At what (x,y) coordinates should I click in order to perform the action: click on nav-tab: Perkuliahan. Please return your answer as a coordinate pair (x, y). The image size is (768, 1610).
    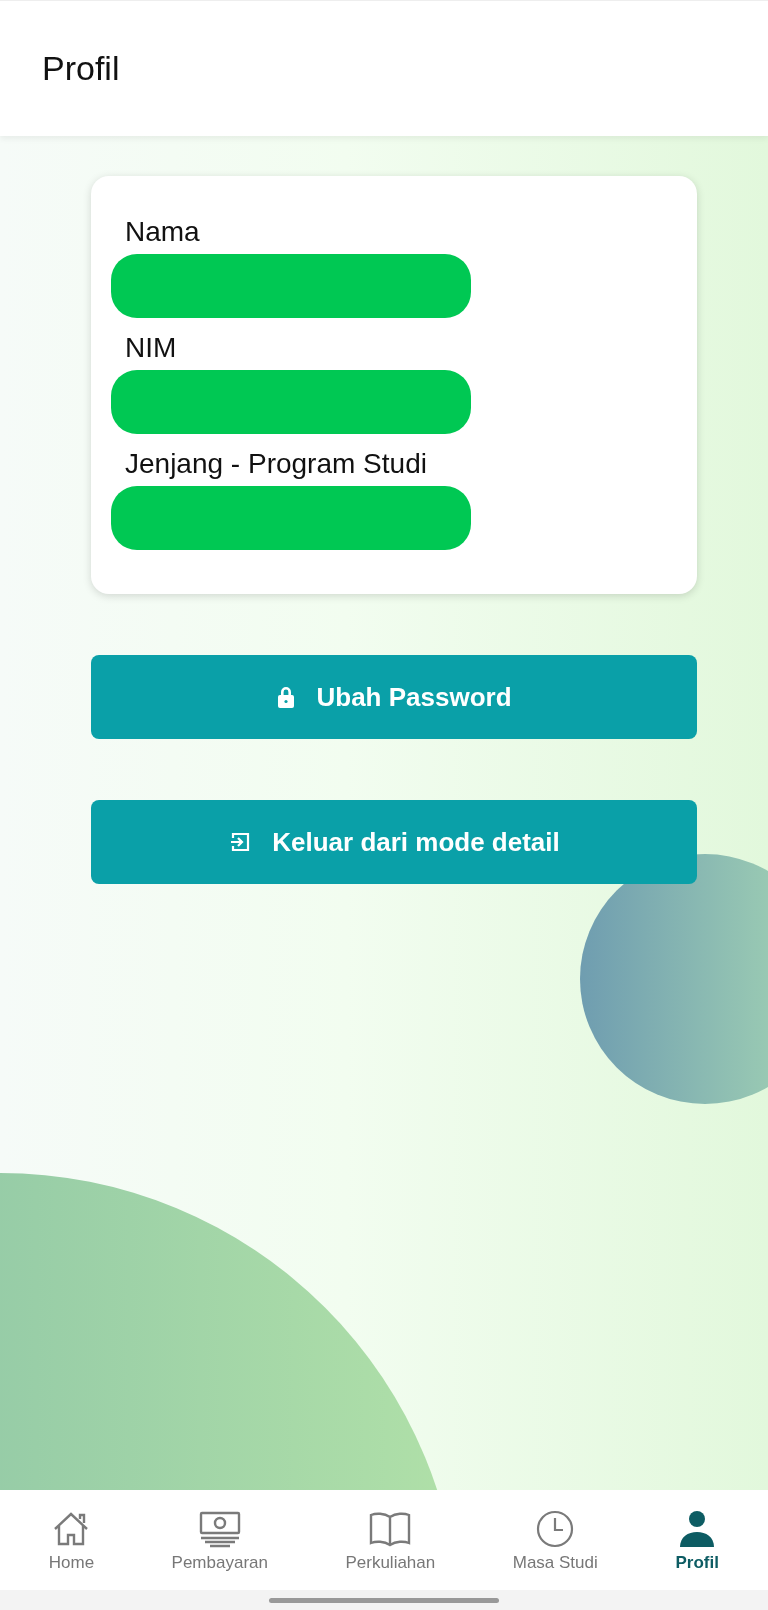
    Looking at the image, I should click on (390, 1540).